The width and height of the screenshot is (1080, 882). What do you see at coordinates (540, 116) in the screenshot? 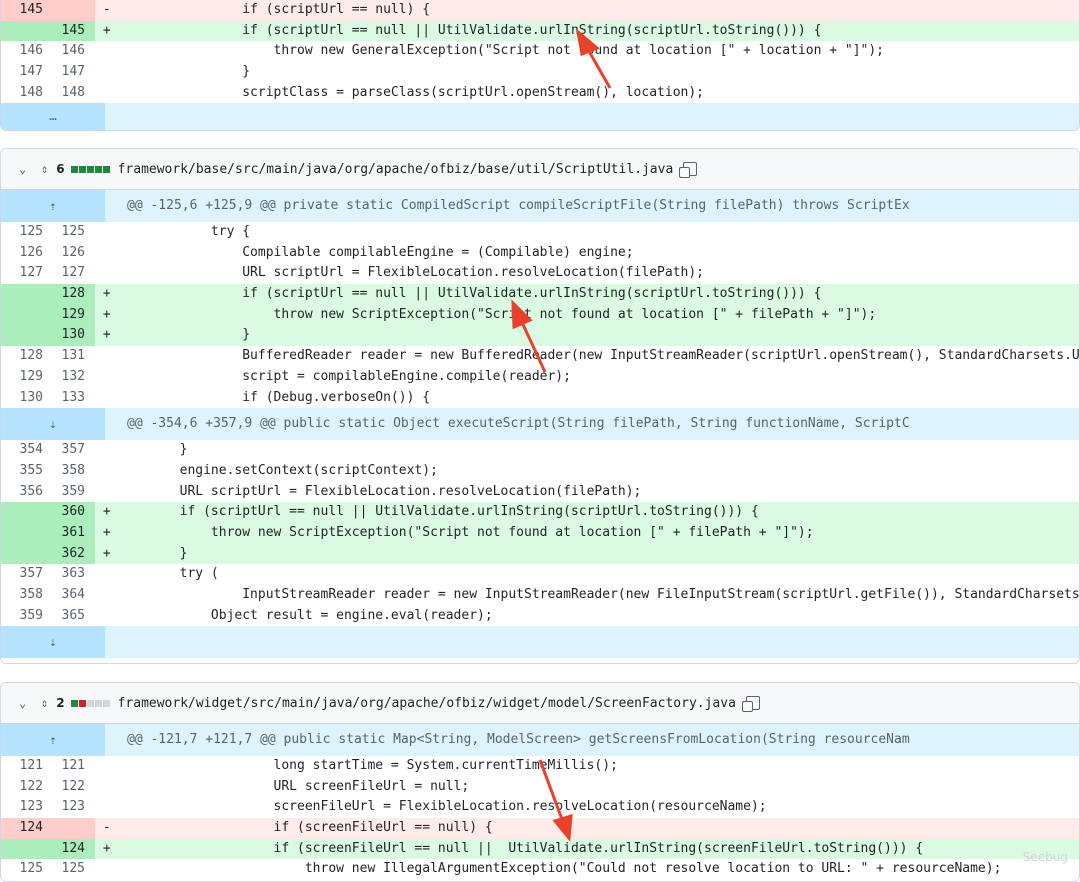
I see `expand-down-row: ⋯` at bounding box center [540, 116].